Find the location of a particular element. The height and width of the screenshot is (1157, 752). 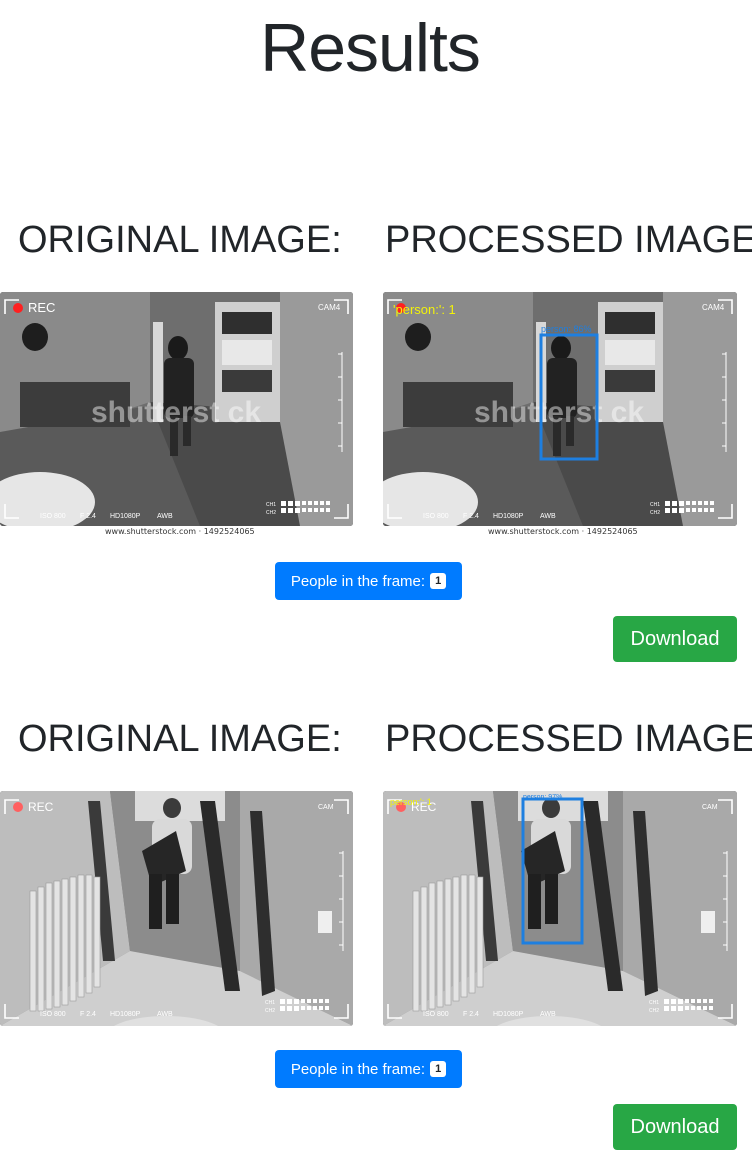

detection-label: person: 97% is located at coordinates (542, 797).